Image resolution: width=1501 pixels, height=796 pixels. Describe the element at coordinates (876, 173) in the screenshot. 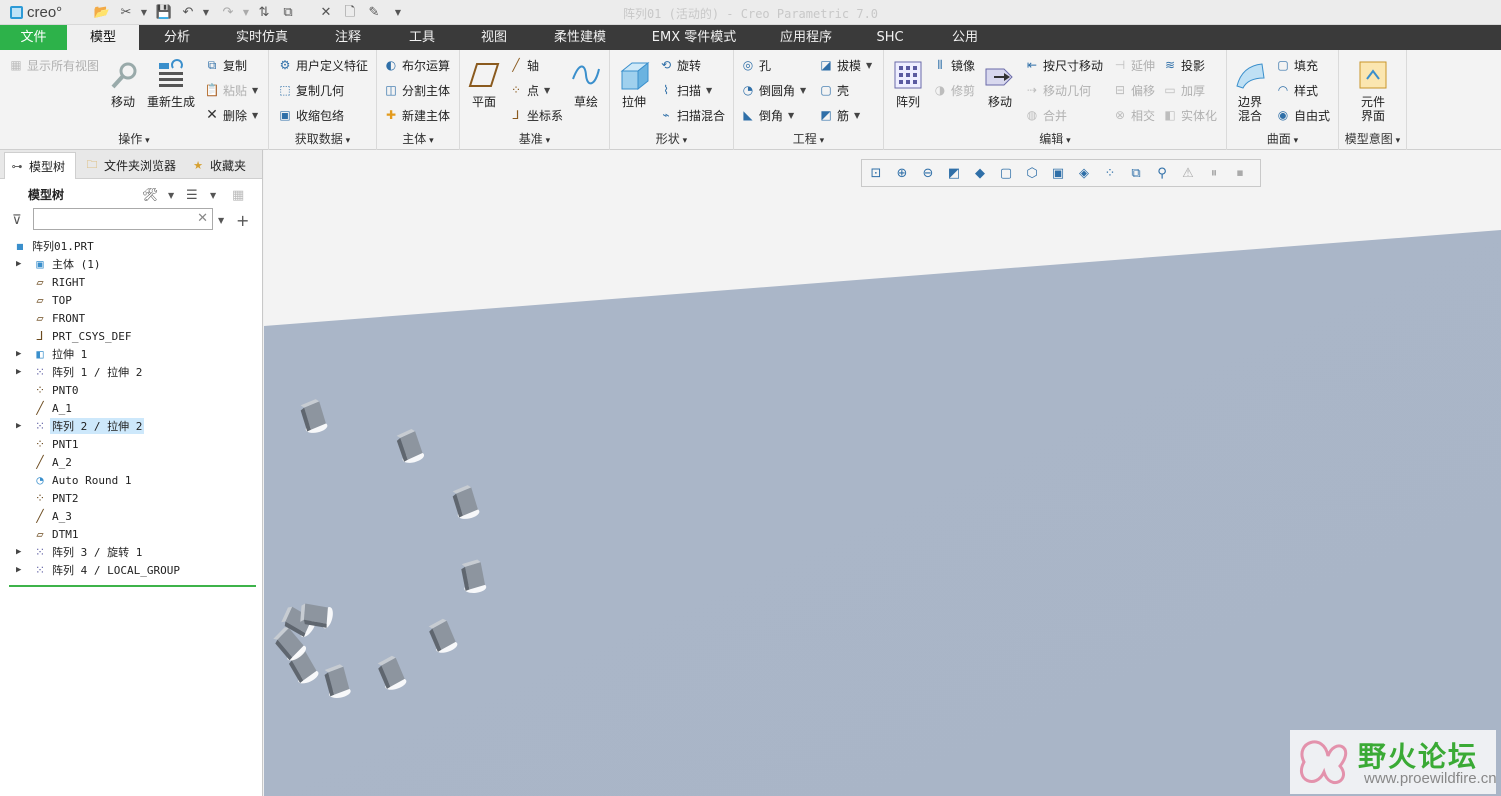

I see `refit-icon: ⊡` at that location.